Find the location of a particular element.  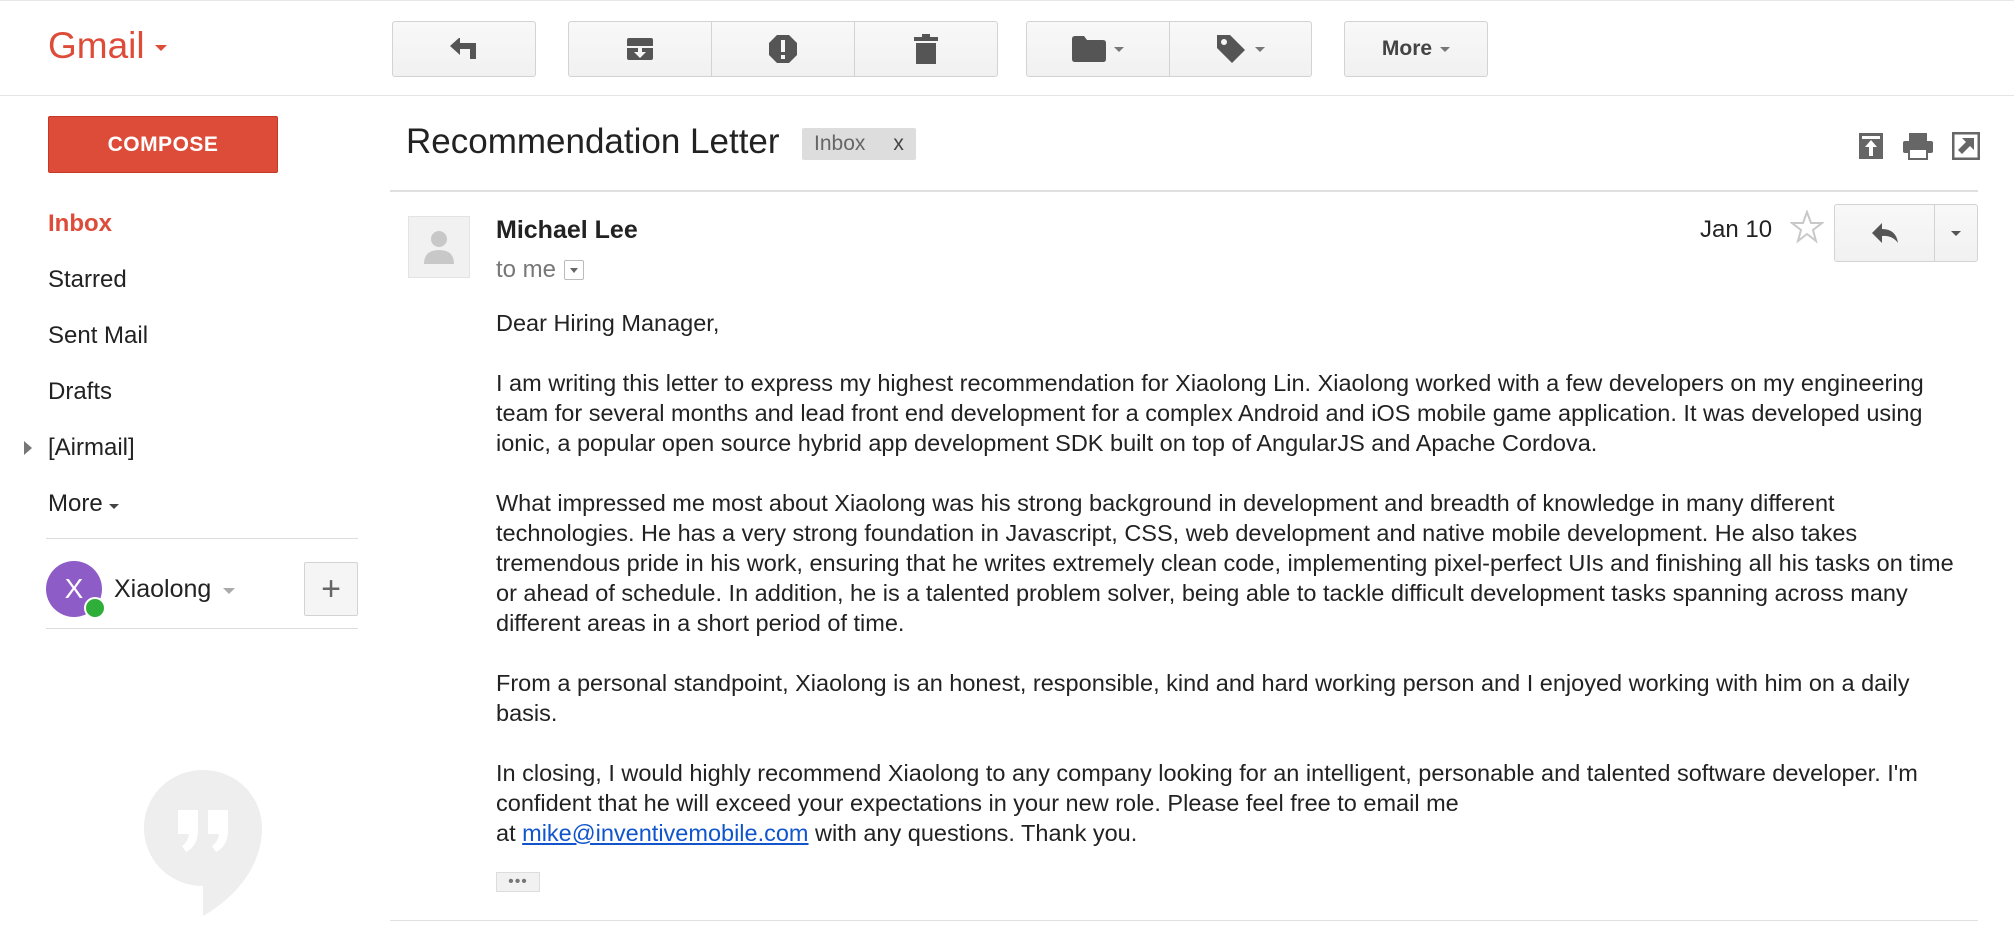

message-divider is located at coordinates (1184, 920).